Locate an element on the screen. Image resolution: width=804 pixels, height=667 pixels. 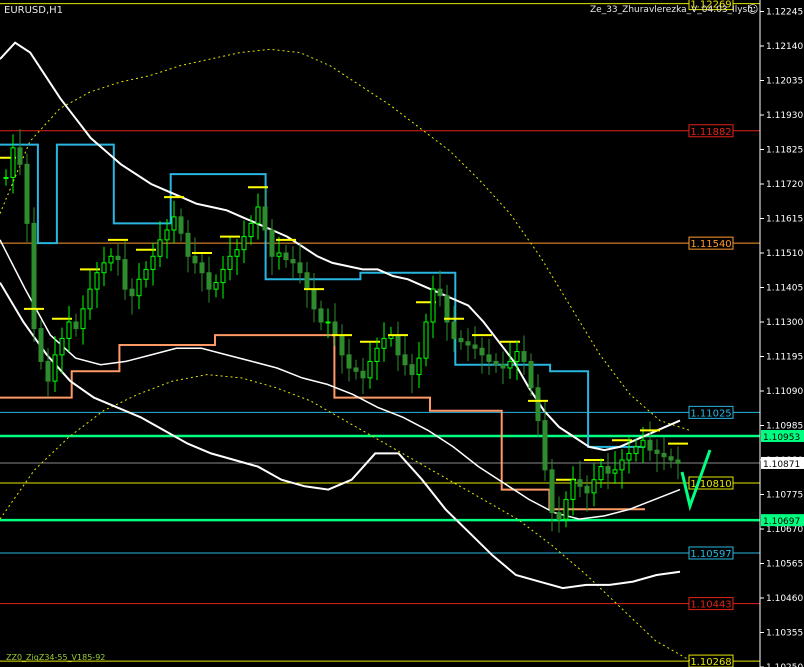
axis-tick-label-18: 1.10355 is located at coordinates (784, 634).